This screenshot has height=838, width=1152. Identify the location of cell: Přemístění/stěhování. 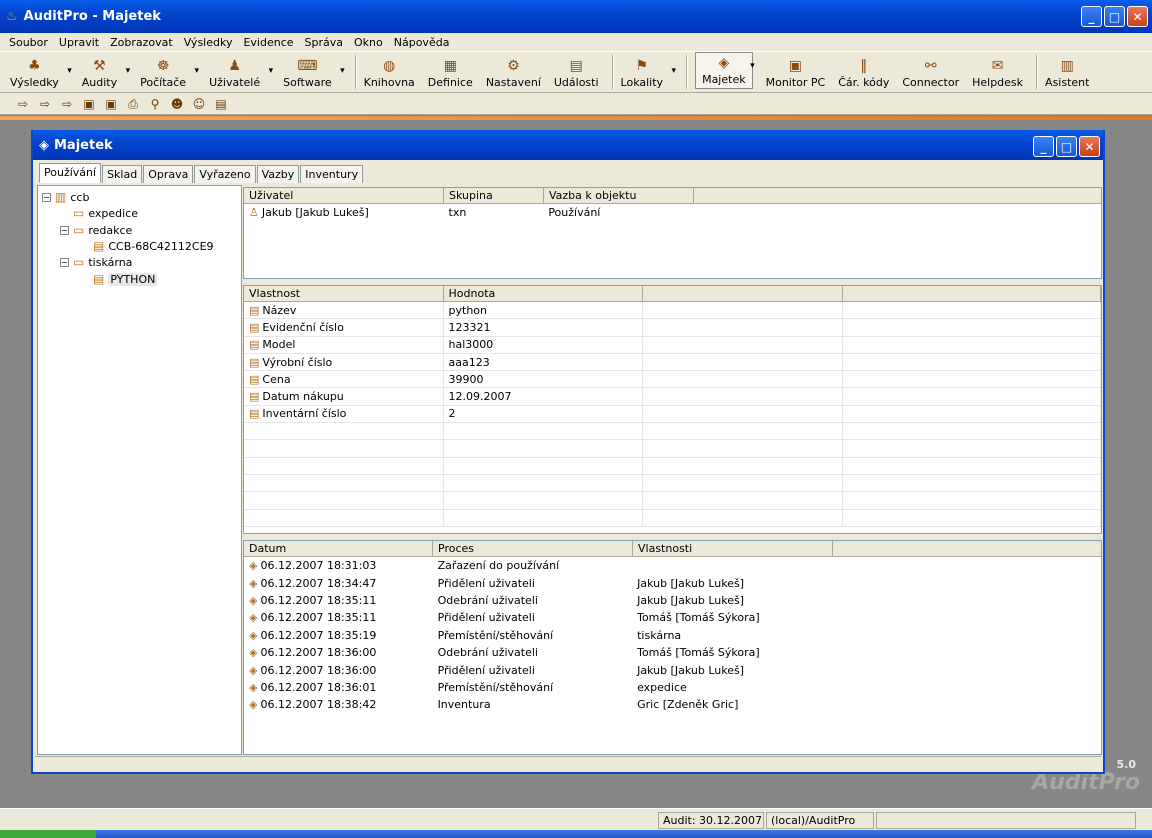
(533, 635).